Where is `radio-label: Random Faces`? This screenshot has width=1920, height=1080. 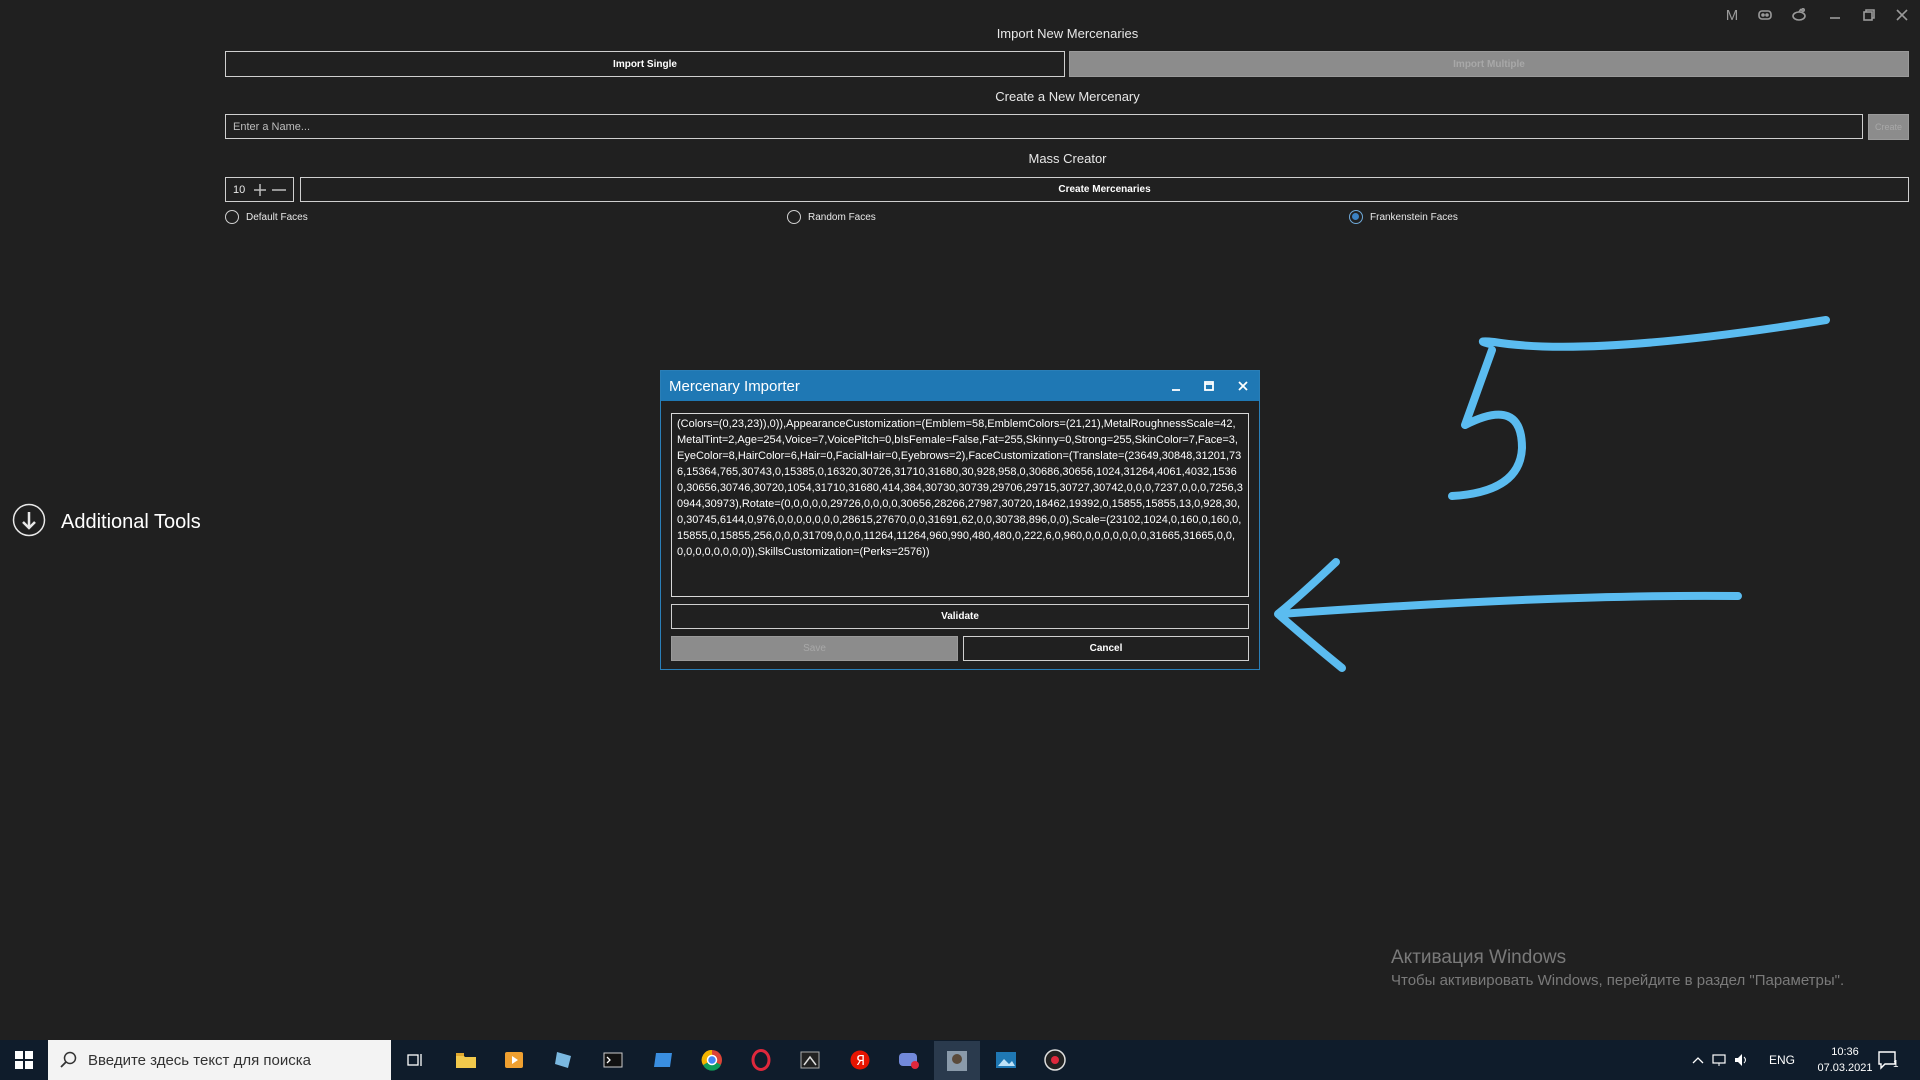
radio-label: Random Faces is located at coordinates (842, 217).